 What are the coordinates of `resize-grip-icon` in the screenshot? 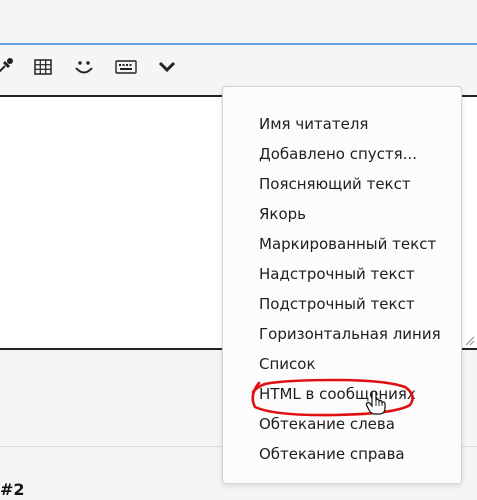 It's located at (470, 341).